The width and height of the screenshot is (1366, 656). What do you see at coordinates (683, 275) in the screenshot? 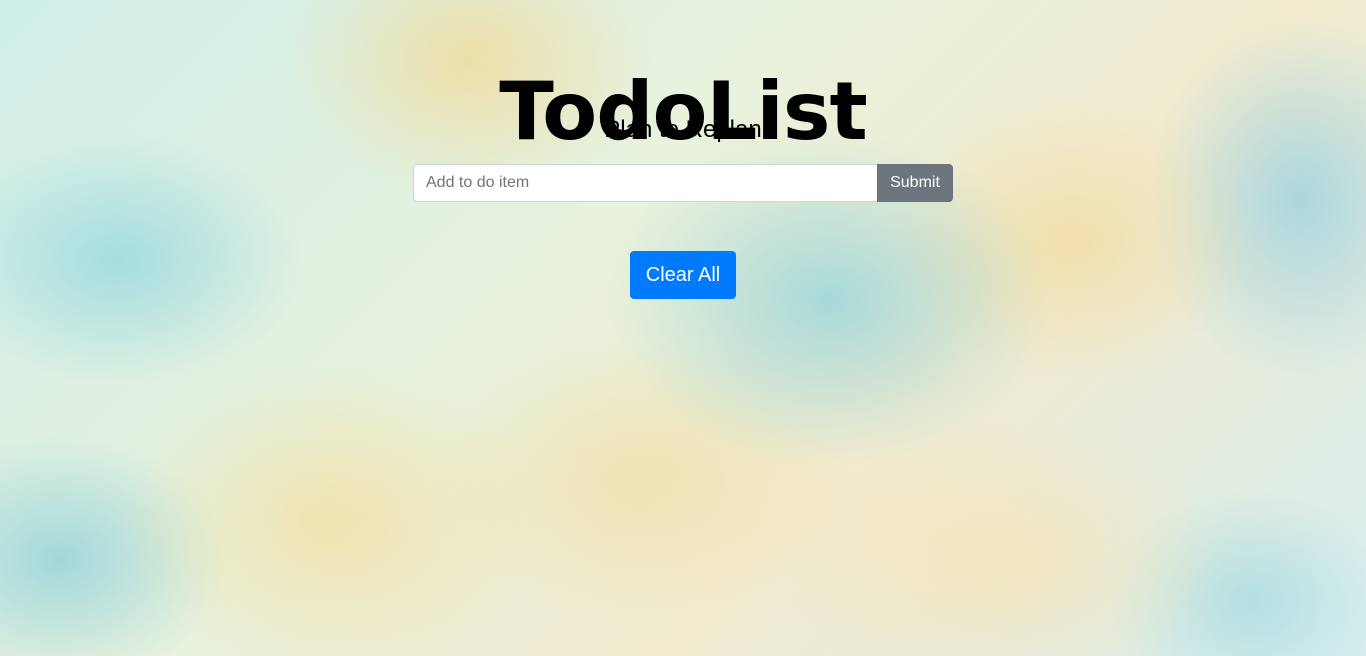
I see `clear-all-button: Clear All` at bounding box center [683, 275].